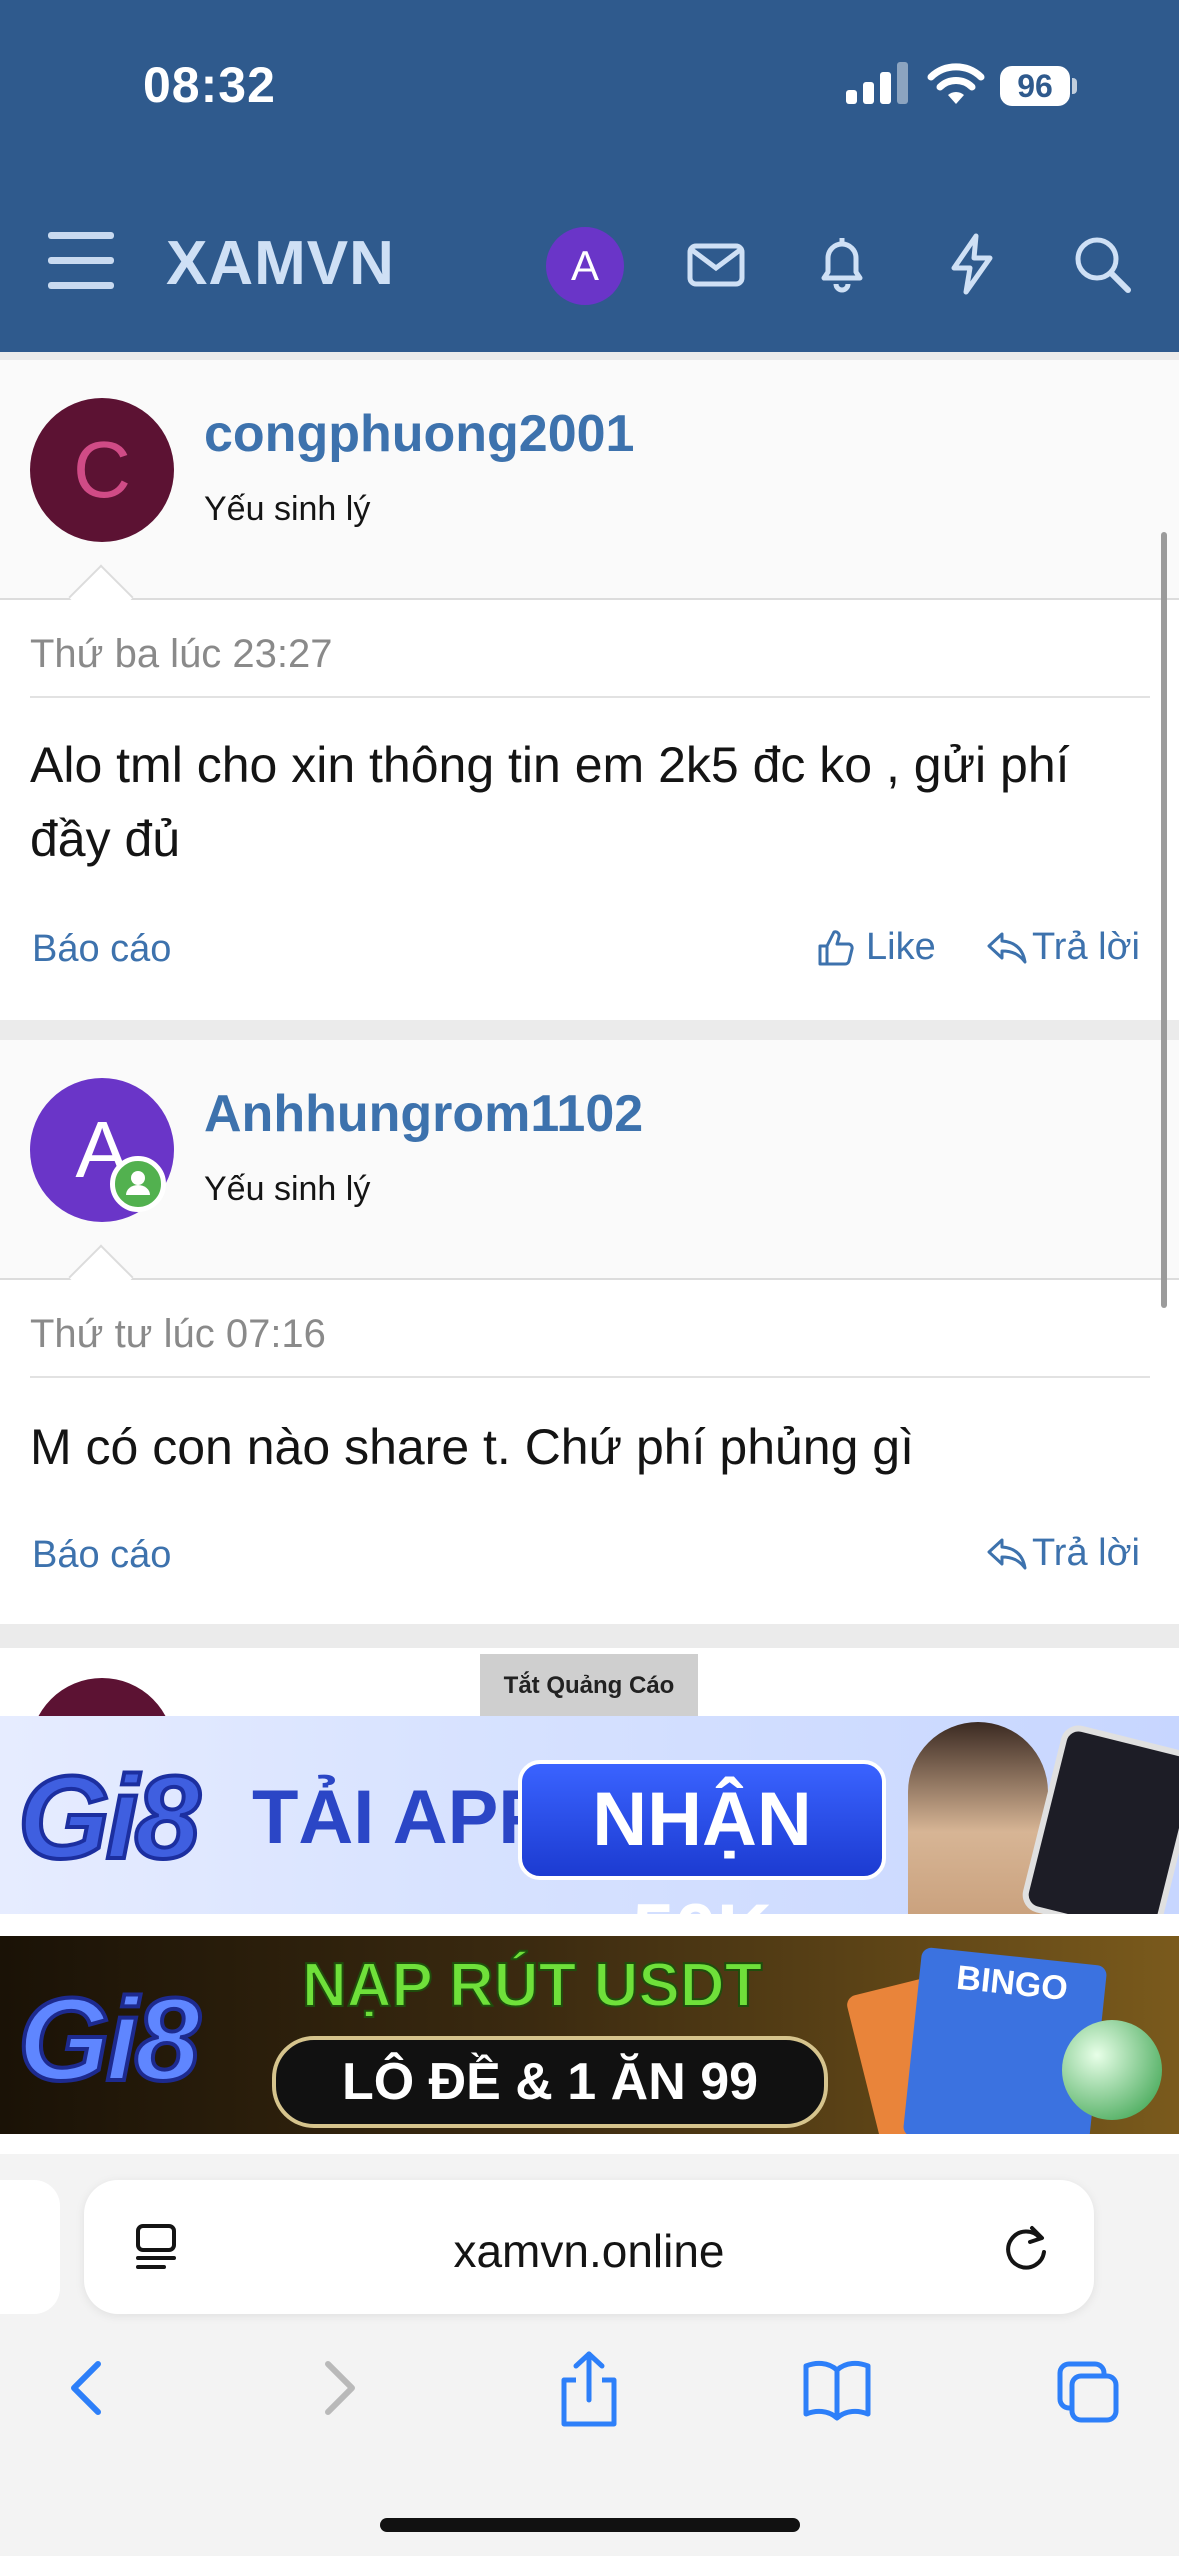 This screenshot has height=2556, width=1179. Describe the element at coordinates (1035, 86) in the screenshot. I see `battery-indicator: 96` at that location.